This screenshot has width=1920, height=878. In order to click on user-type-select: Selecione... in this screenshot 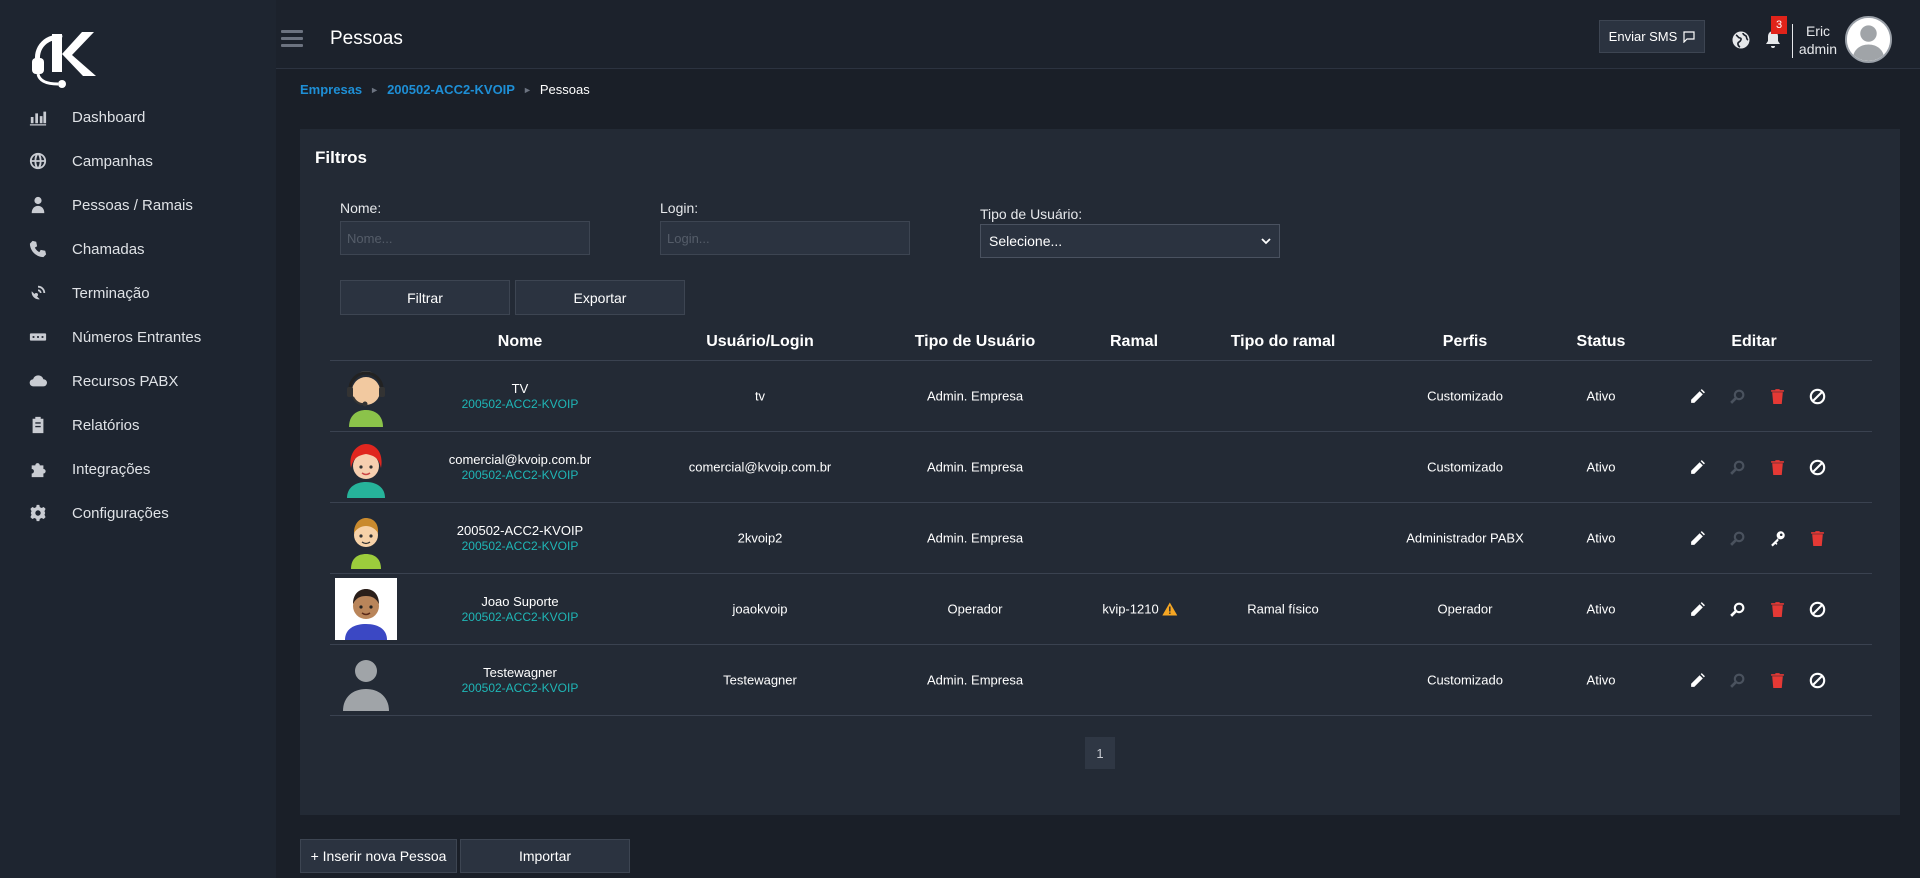, I will do `click(1130, 241)`.